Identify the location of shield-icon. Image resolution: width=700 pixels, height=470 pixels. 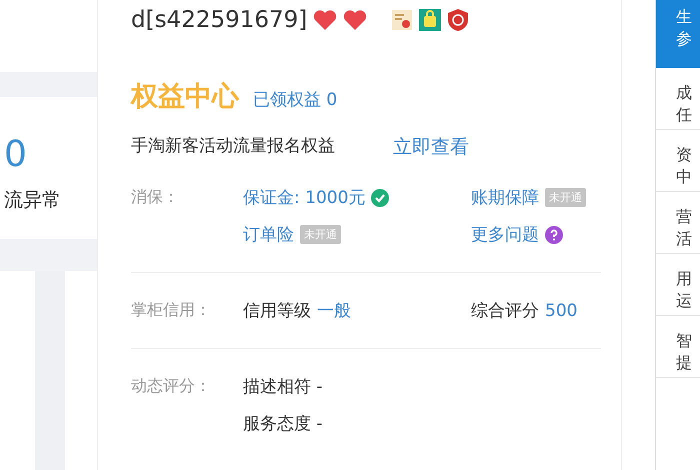
(458, 20).